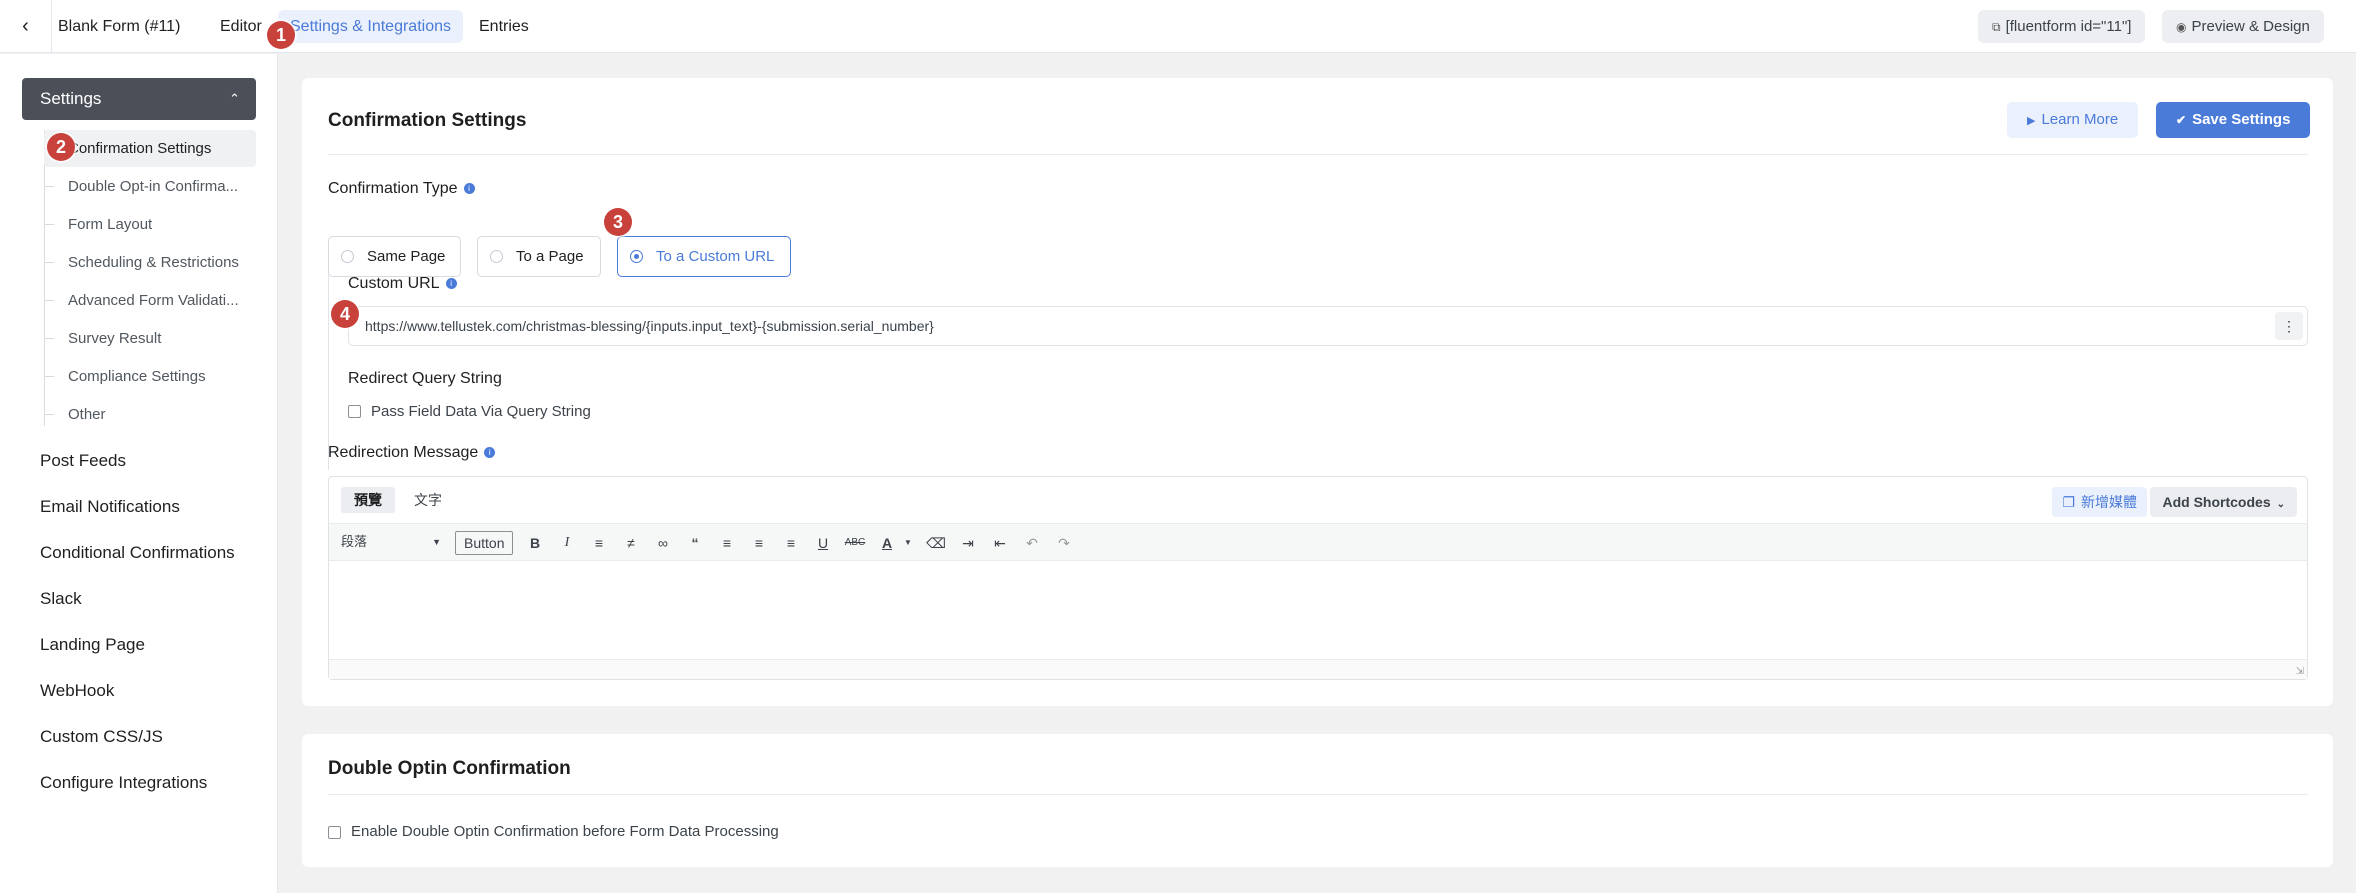  I want to click on preview-label: Preview & Design, so click(2250, 26).